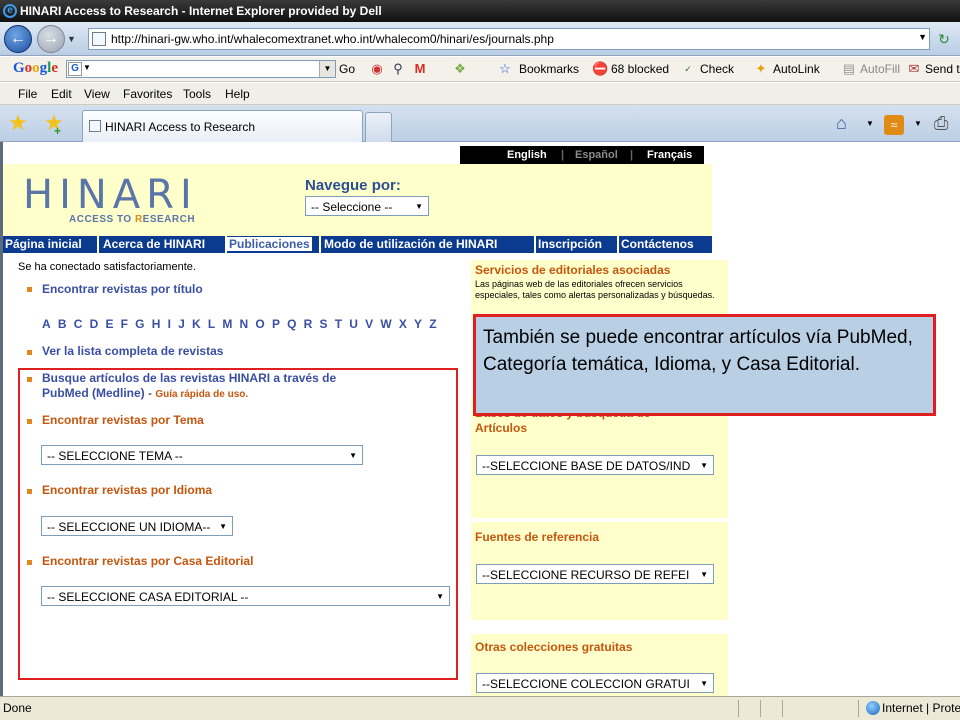 Image resolution: width=960 pixels, height=720 pixels. What do you see at coordinates (269, 244) in the screenshot?
I see `nav-publications: Publicaciones` at bounding box center [269, 244].